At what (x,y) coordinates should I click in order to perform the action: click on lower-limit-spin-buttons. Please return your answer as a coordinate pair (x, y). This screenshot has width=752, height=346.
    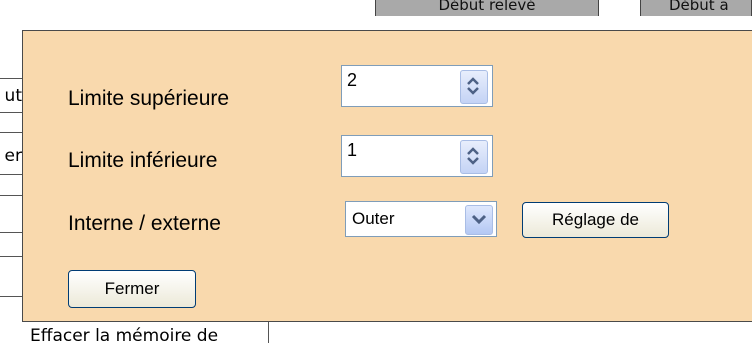
    Looking at the image, I should click on (474, 157).